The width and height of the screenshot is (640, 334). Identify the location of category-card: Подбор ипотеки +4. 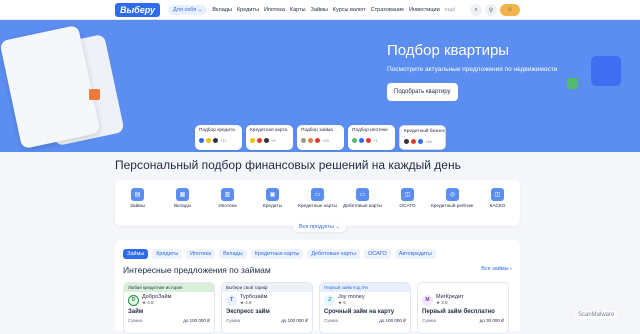
(371, 137).